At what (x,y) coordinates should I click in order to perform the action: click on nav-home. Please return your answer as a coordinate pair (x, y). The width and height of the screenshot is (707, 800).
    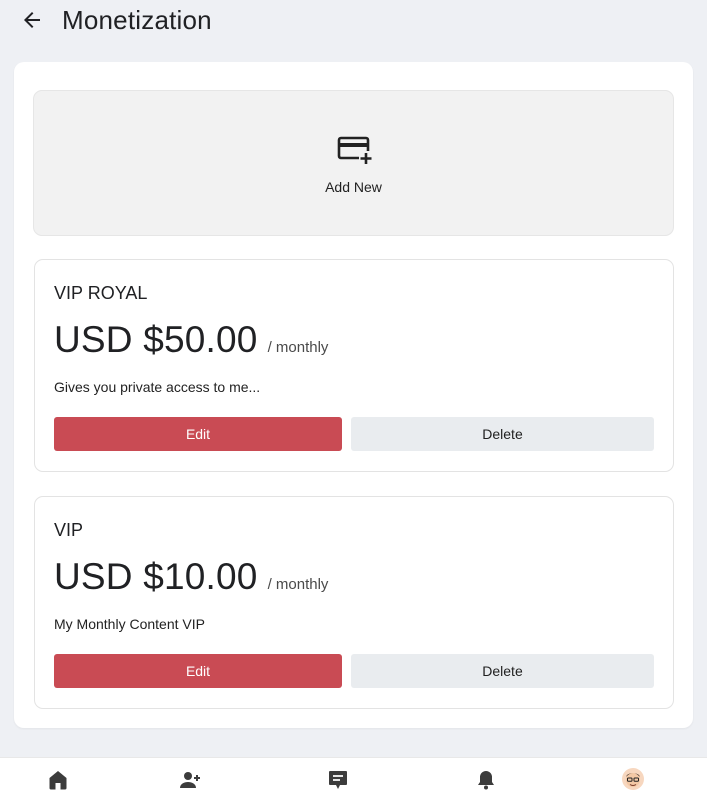
    Looking at the image, I should click on (58, 780).